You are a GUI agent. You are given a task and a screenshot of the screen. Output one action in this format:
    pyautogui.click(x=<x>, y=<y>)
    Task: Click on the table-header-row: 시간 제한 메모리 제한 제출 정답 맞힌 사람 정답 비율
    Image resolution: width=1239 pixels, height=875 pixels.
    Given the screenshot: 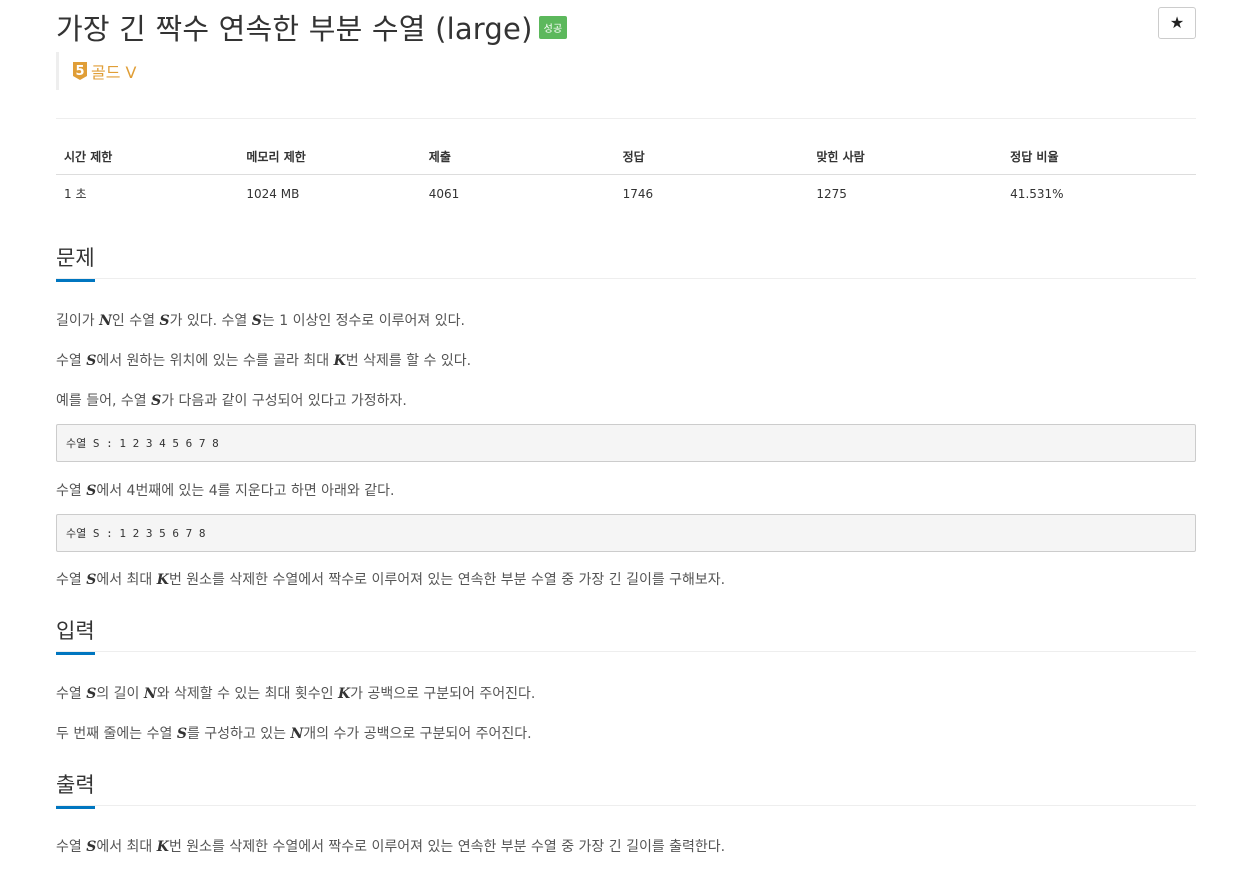 What is the action you would take?
    pyautogui.click(x=626, y=156)
    